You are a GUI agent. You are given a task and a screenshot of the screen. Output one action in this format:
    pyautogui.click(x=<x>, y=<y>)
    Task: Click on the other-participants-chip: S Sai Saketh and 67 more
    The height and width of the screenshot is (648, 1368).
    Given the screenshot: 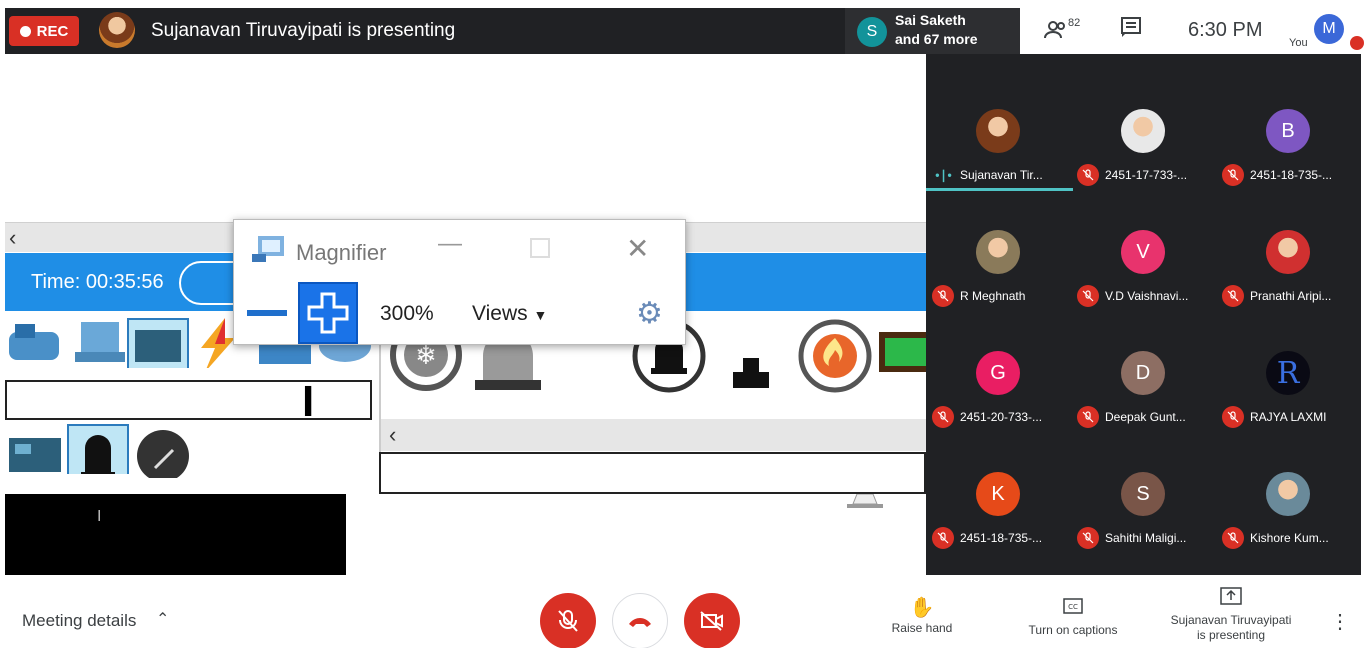 What is the action you would take?
    pyautogui.click(x=933, y=31)
    